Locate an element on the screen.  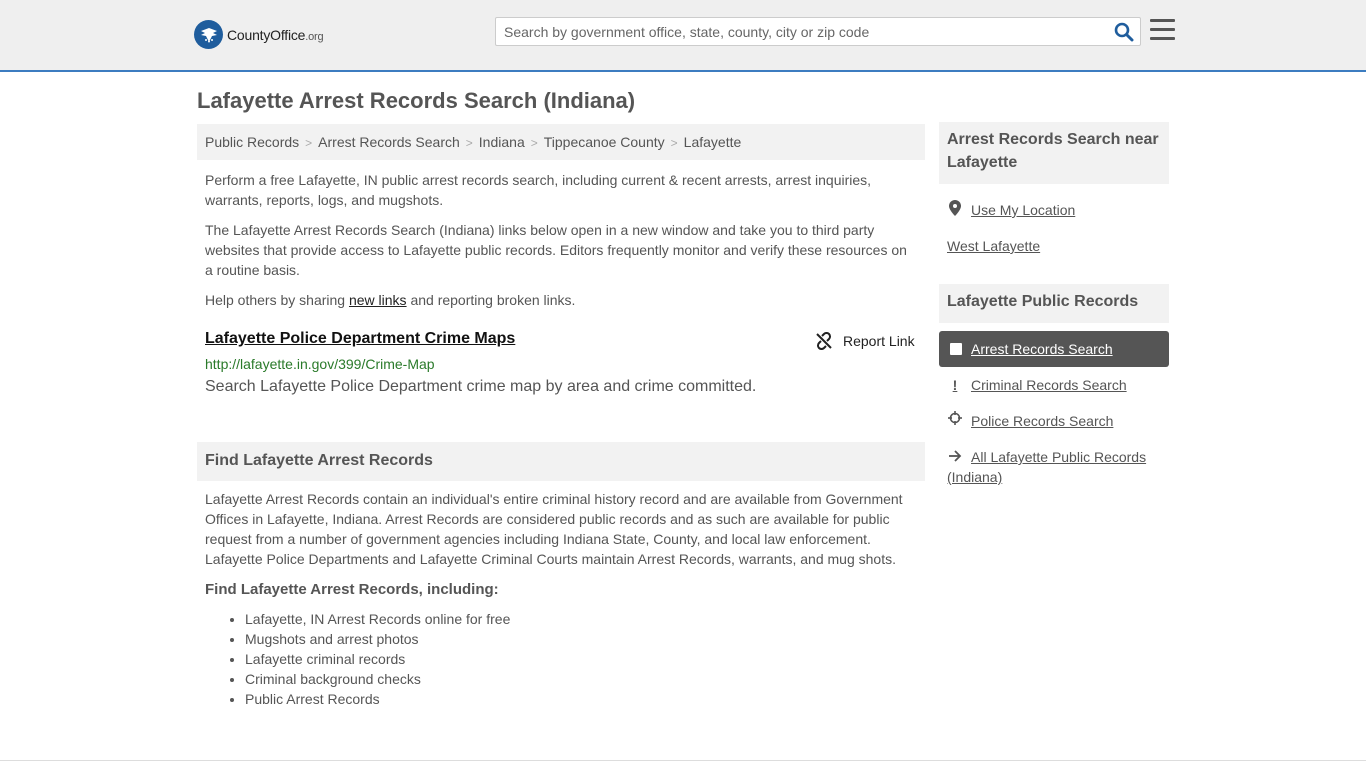
search-icon is located at coordinates (1124, 32).